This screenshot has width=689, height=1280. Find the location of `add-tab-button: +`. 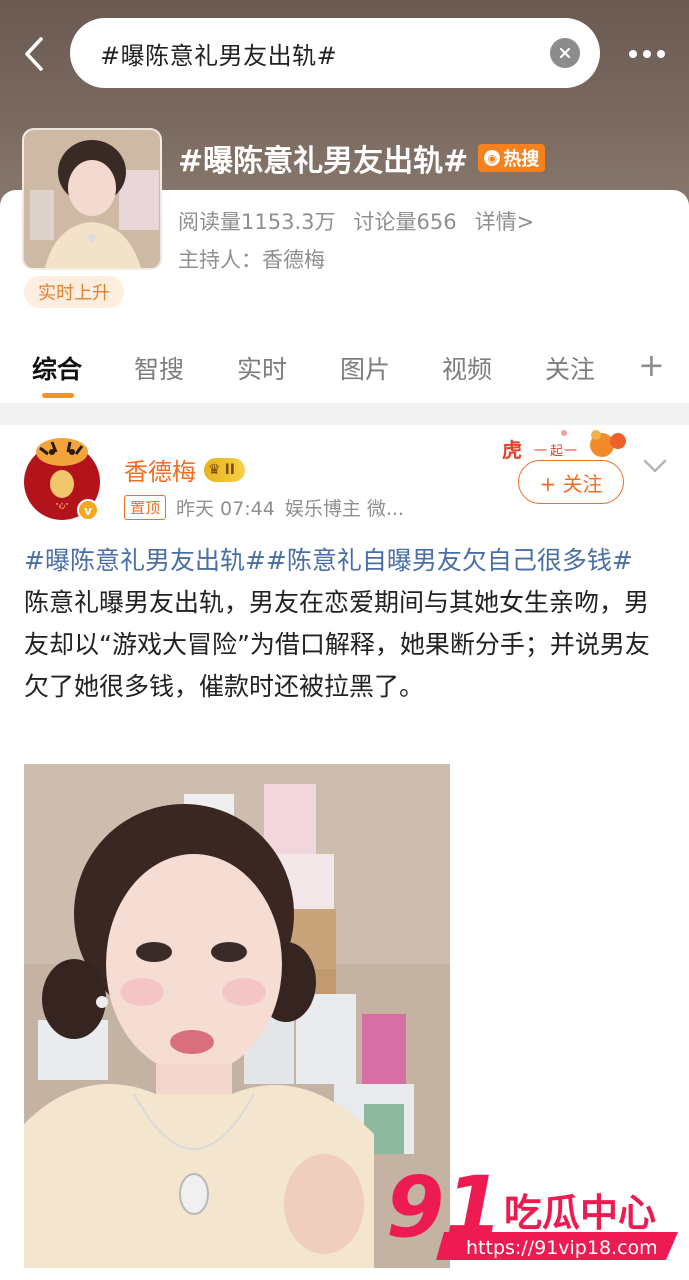

add-tab-button: + is located at coordinates (651, 365).